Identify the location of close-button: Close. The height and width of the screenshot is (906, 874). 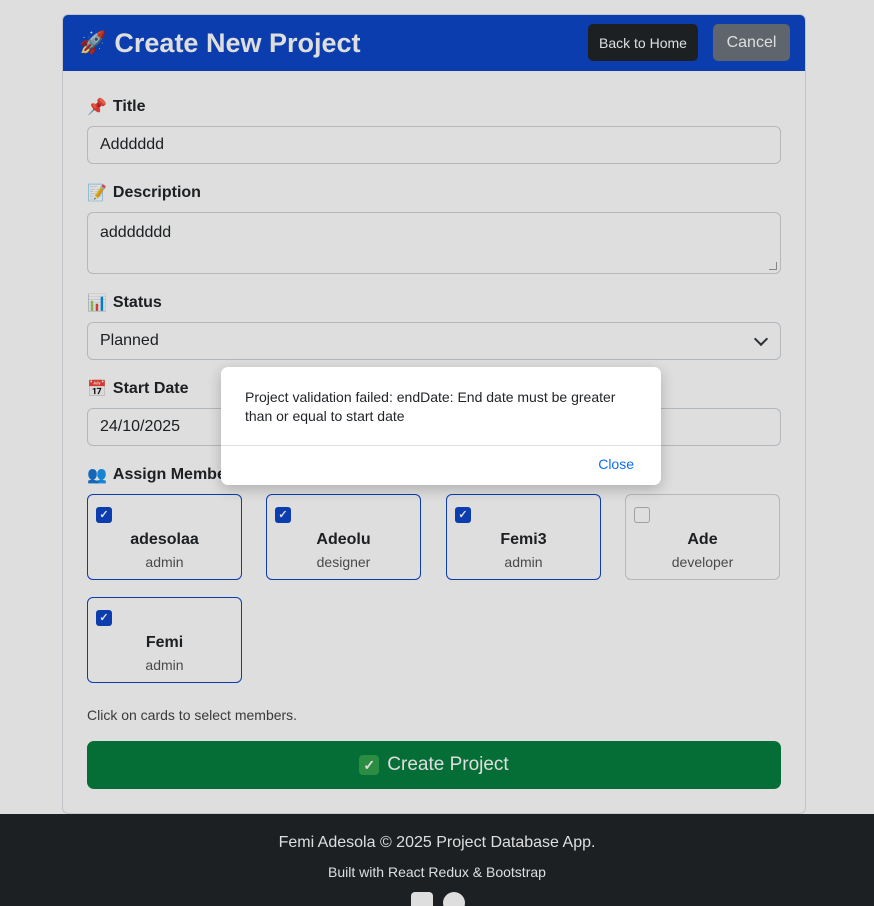
(616, 464).